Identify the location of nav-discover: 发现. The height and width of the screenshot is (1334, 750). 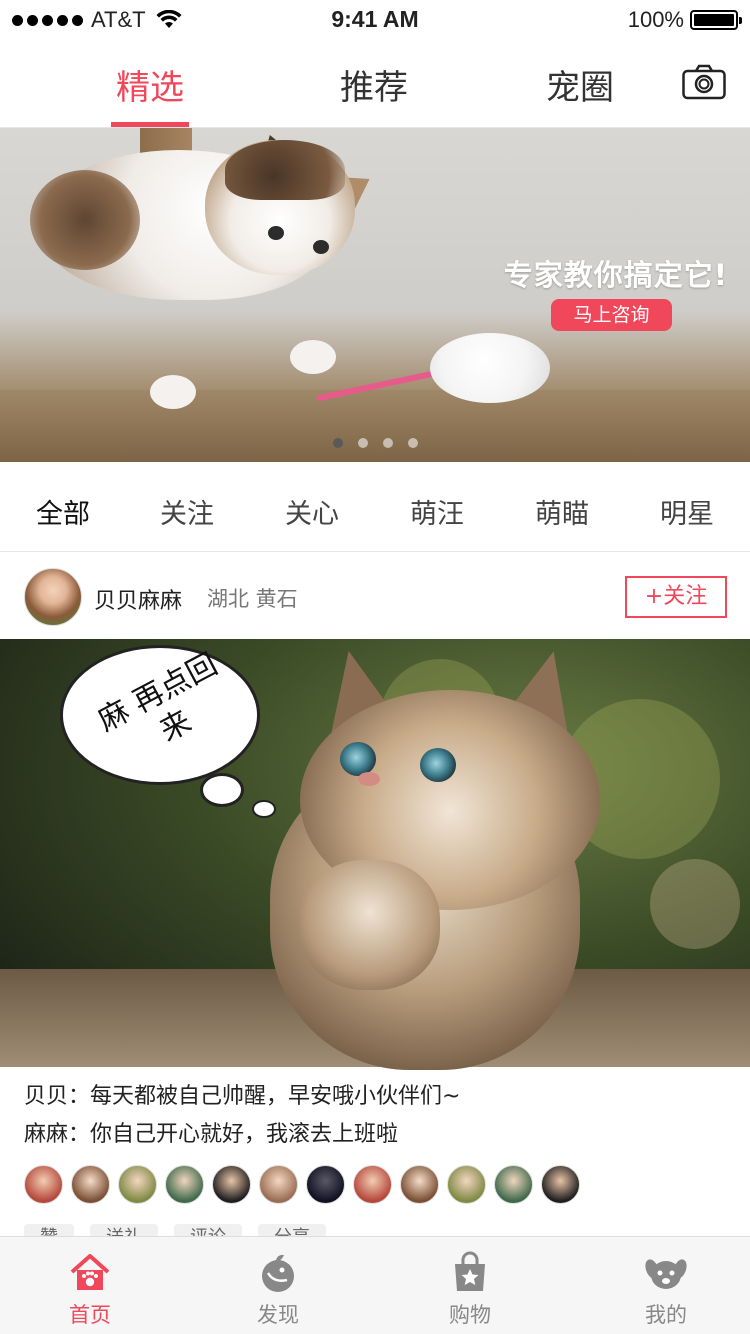
(278, 1285).